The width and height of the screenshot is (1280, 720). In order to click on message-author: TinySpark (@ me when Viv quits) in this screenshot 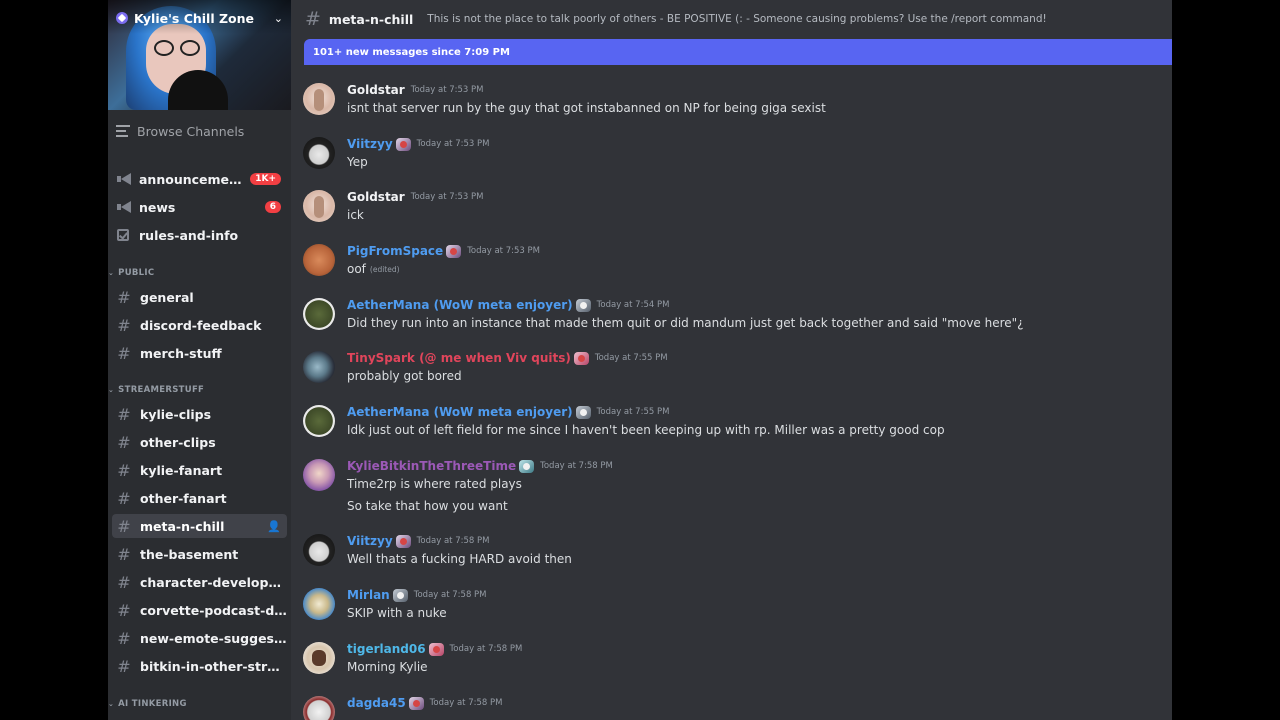, I will do `click(459, 358)`.